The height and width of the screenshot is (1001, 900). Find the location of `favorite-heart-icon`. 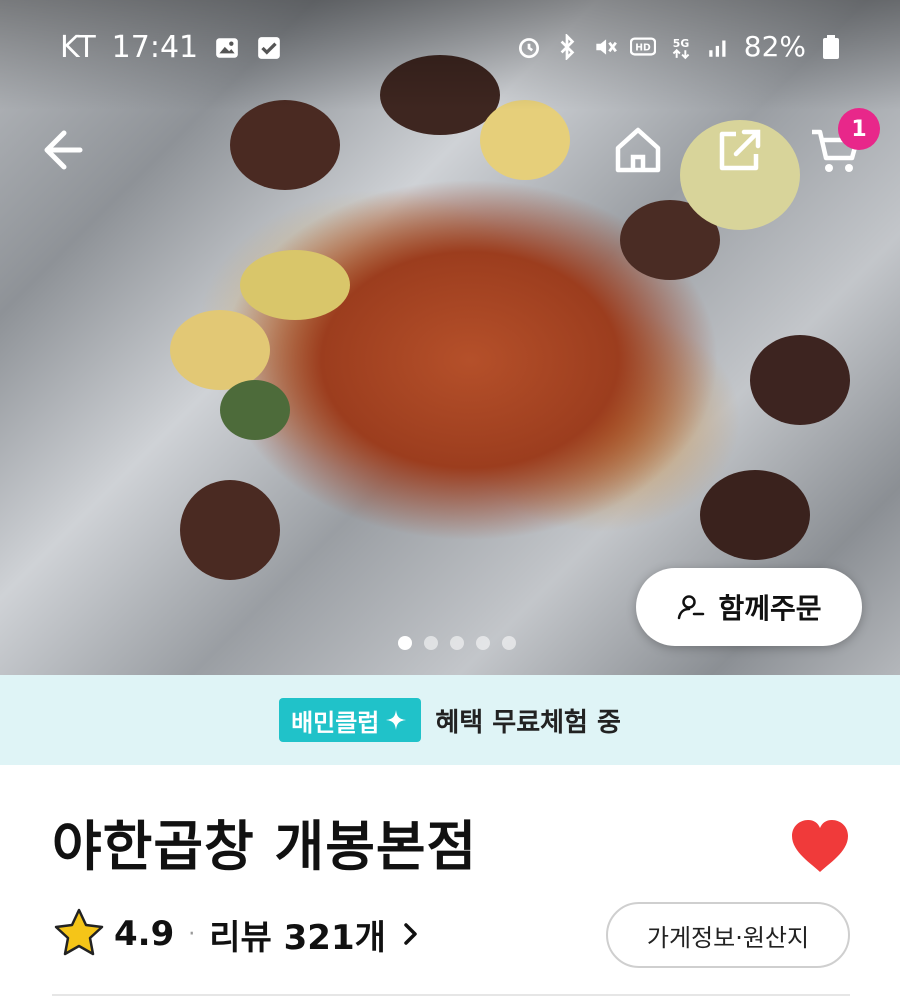

favorite-heart-icon is located at coordinates (820, 846).